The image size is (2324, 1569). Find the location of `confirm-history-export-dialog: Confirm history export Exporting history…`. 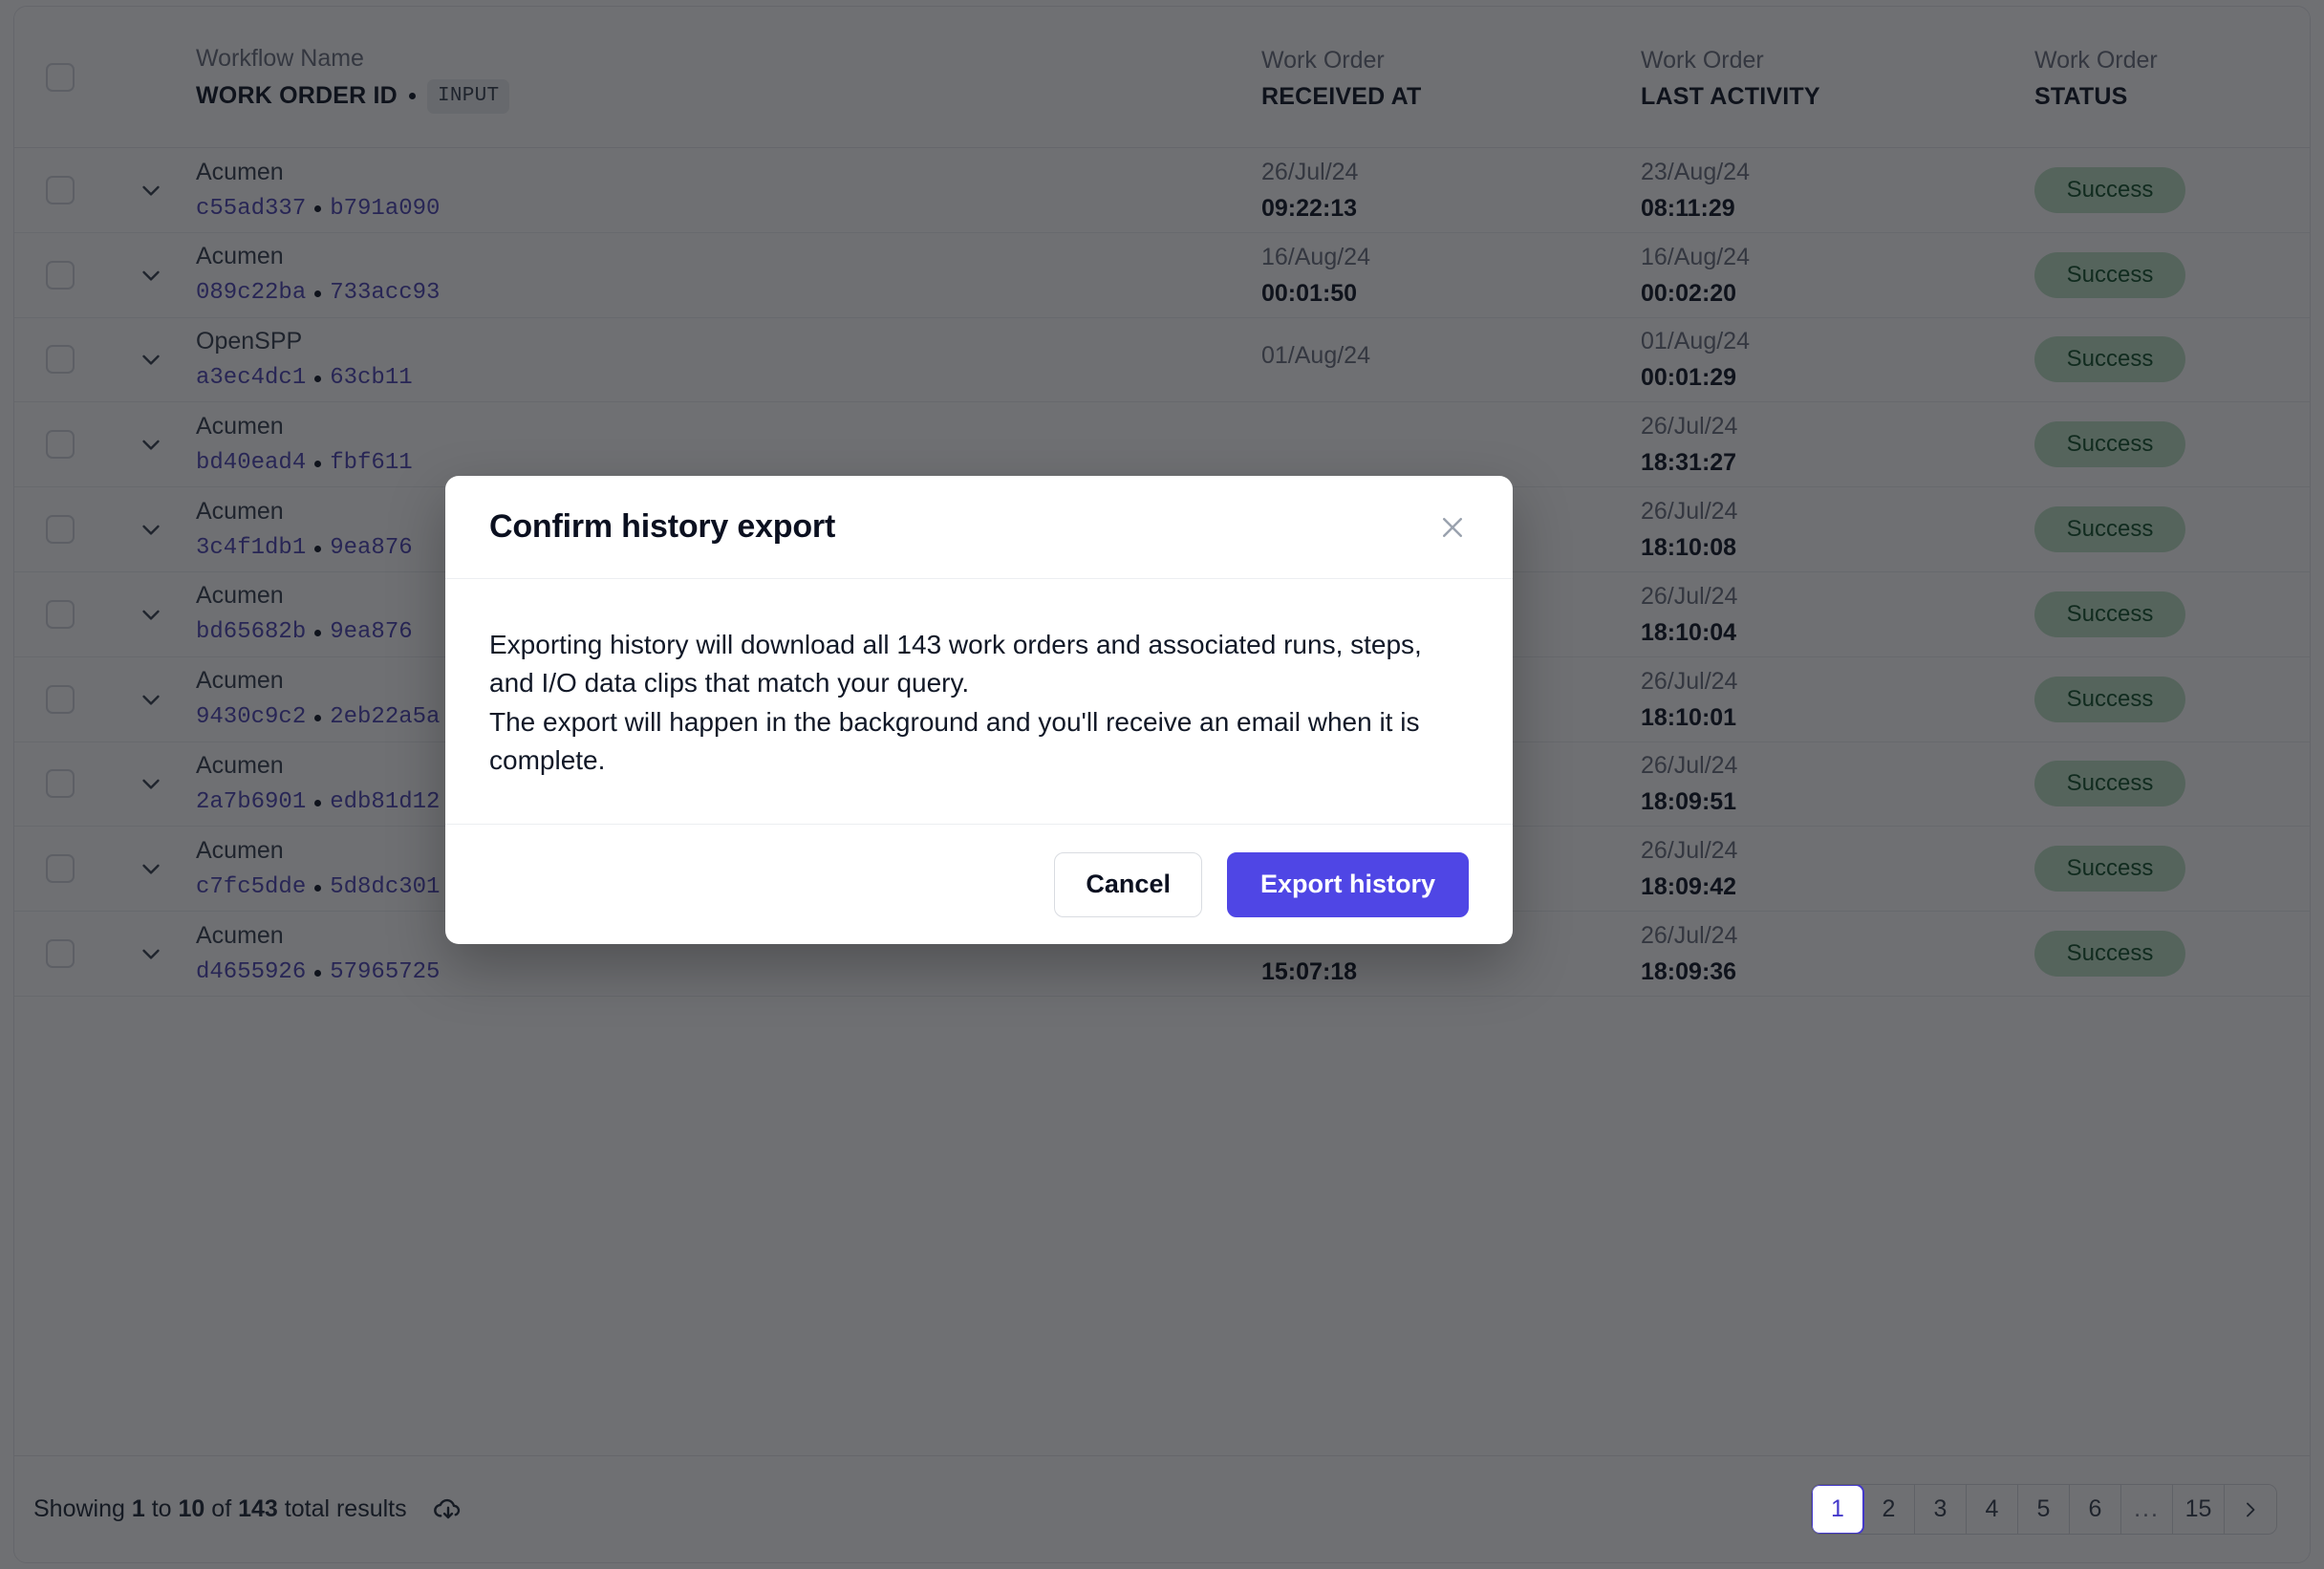

confirm-history-export-dialog: Confirm history export Exporting history… is located at coordinates (979, 710).